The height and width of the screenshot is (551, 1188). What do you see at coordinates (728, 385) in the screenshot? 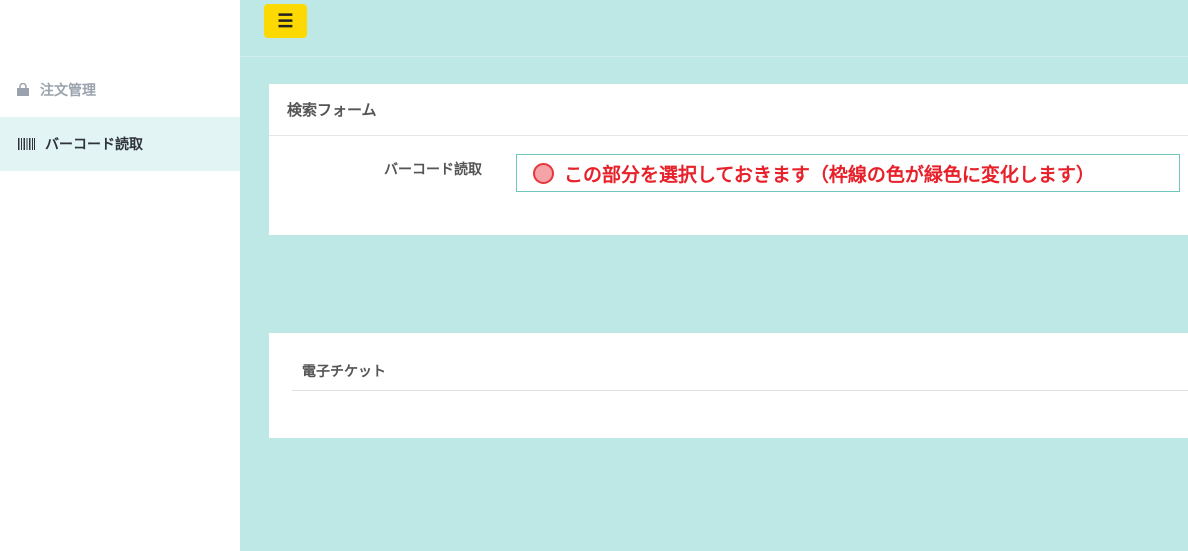
I see `e-ticket-card: 電子チケット` at bounding box center [728, 385].